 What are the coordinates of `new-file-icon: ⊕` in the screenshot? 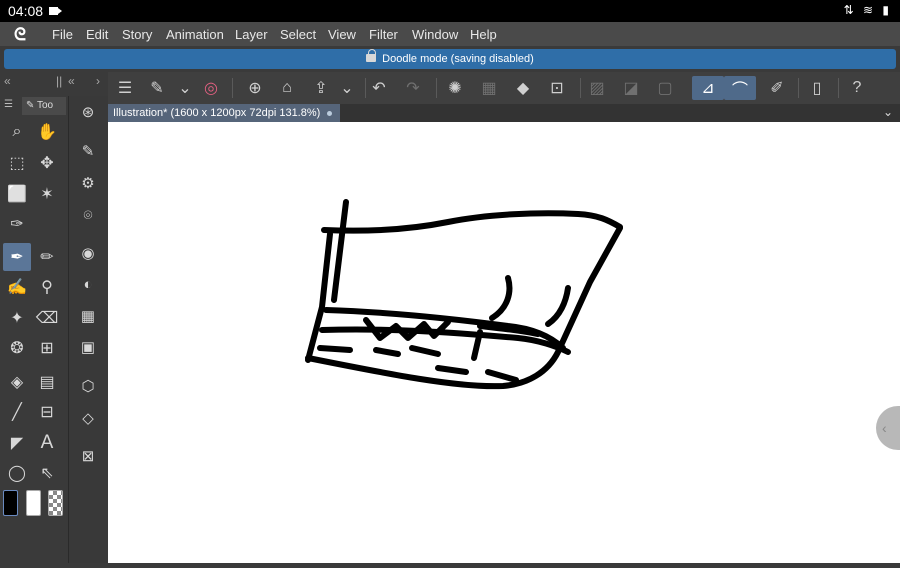 It's located at (255, 88).